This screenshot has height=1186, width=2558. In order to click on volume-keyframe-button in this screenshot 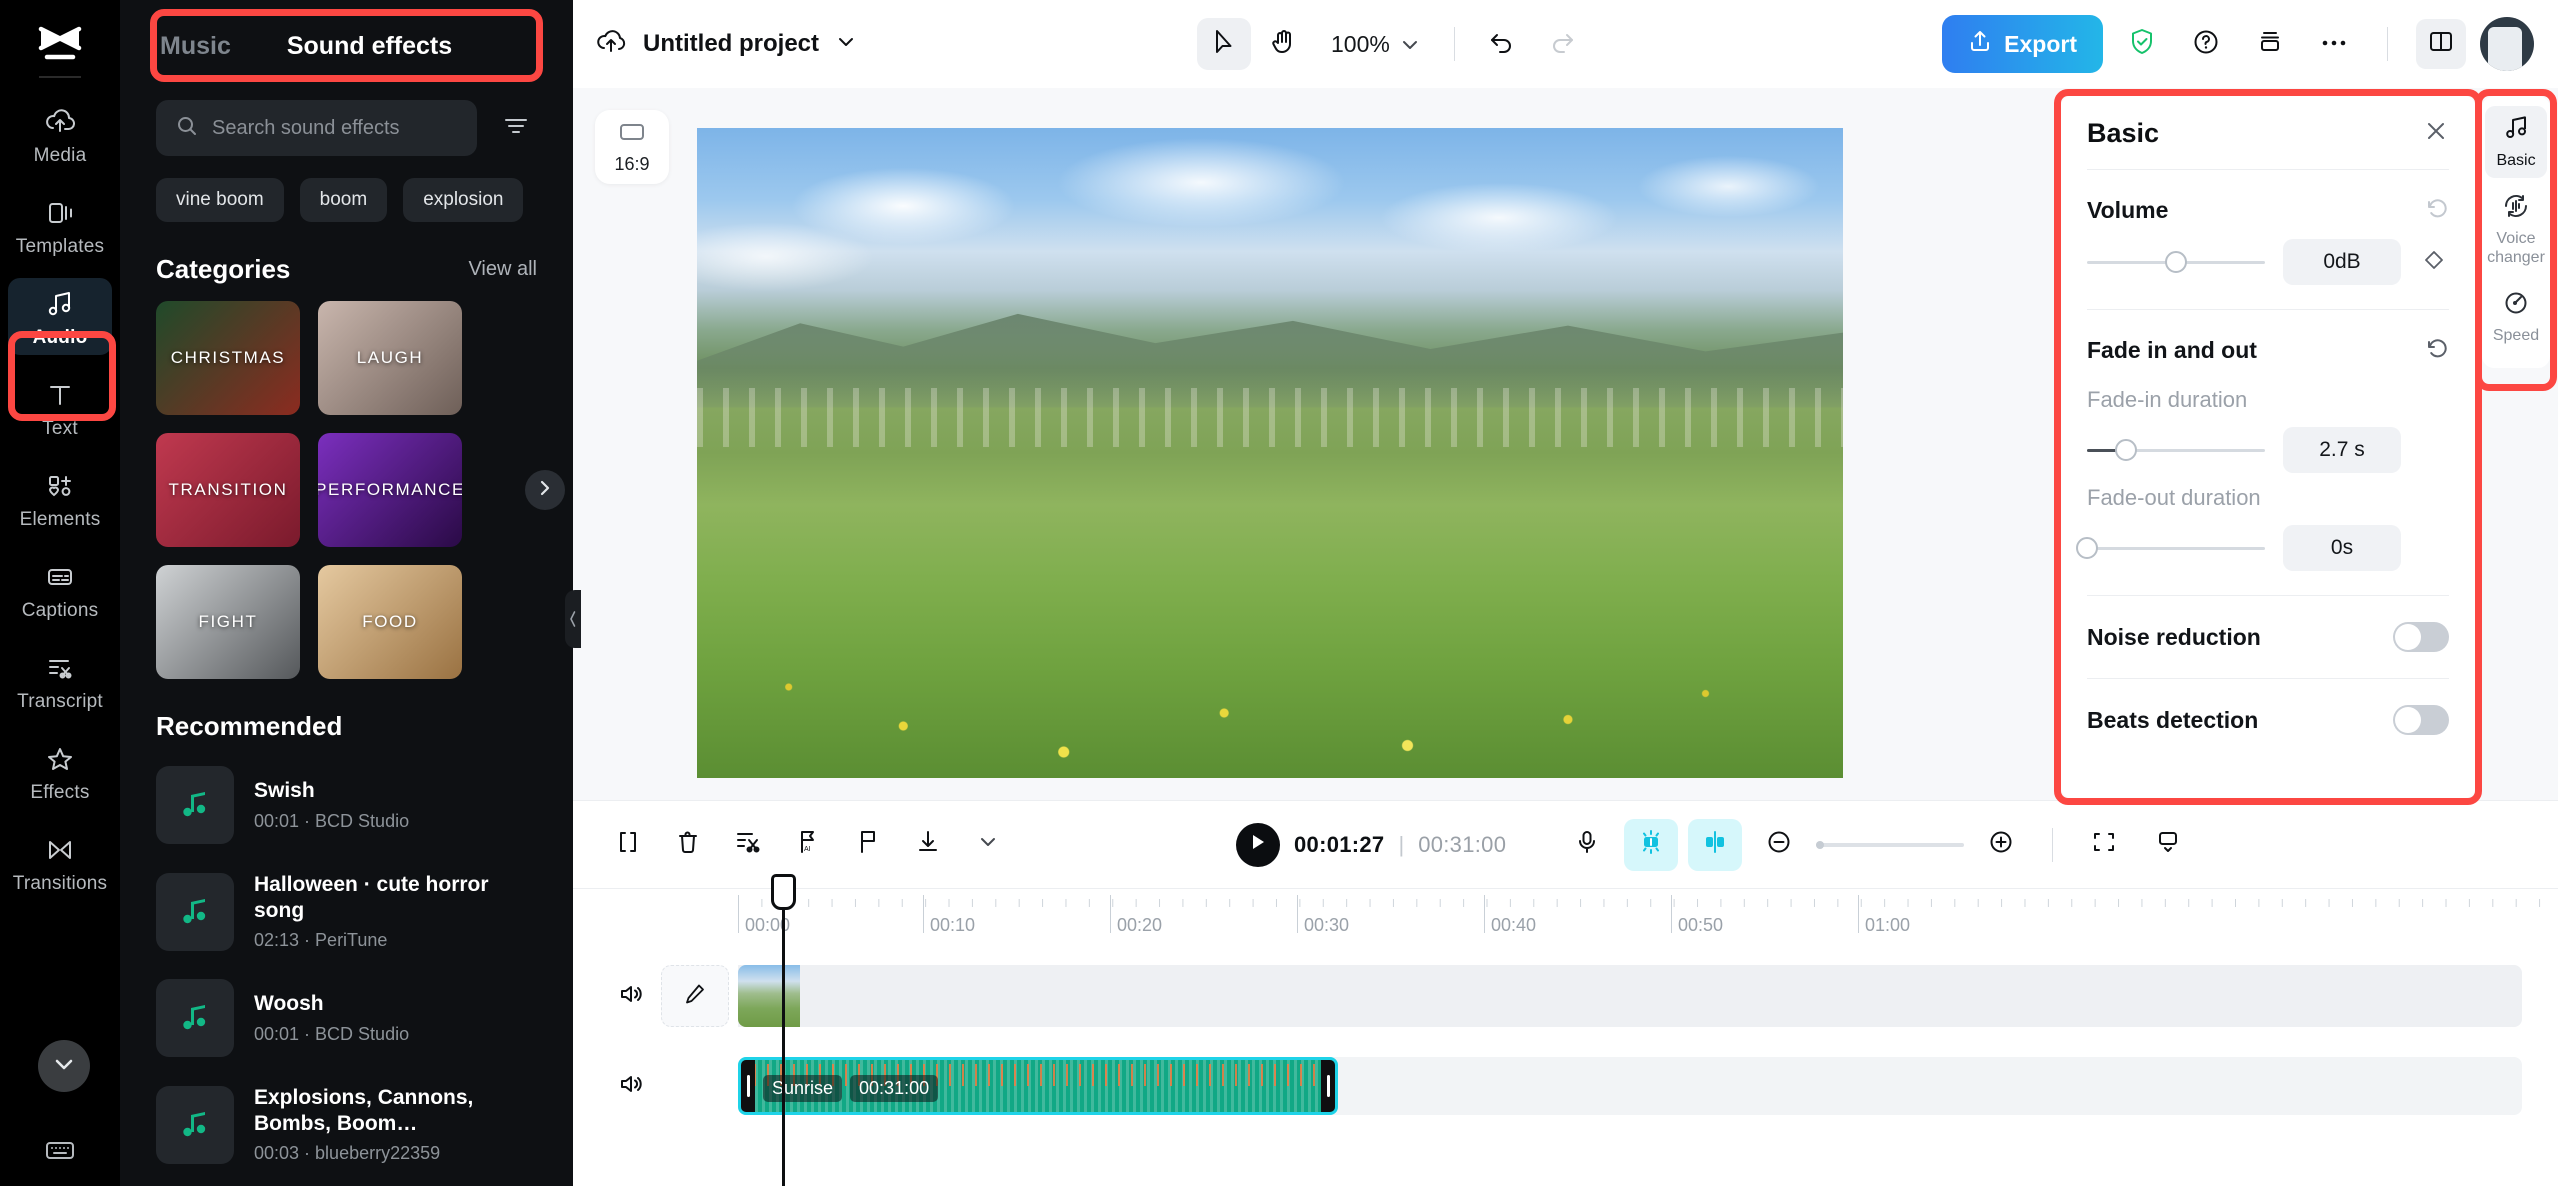, I will do `click(2434, 262)`.